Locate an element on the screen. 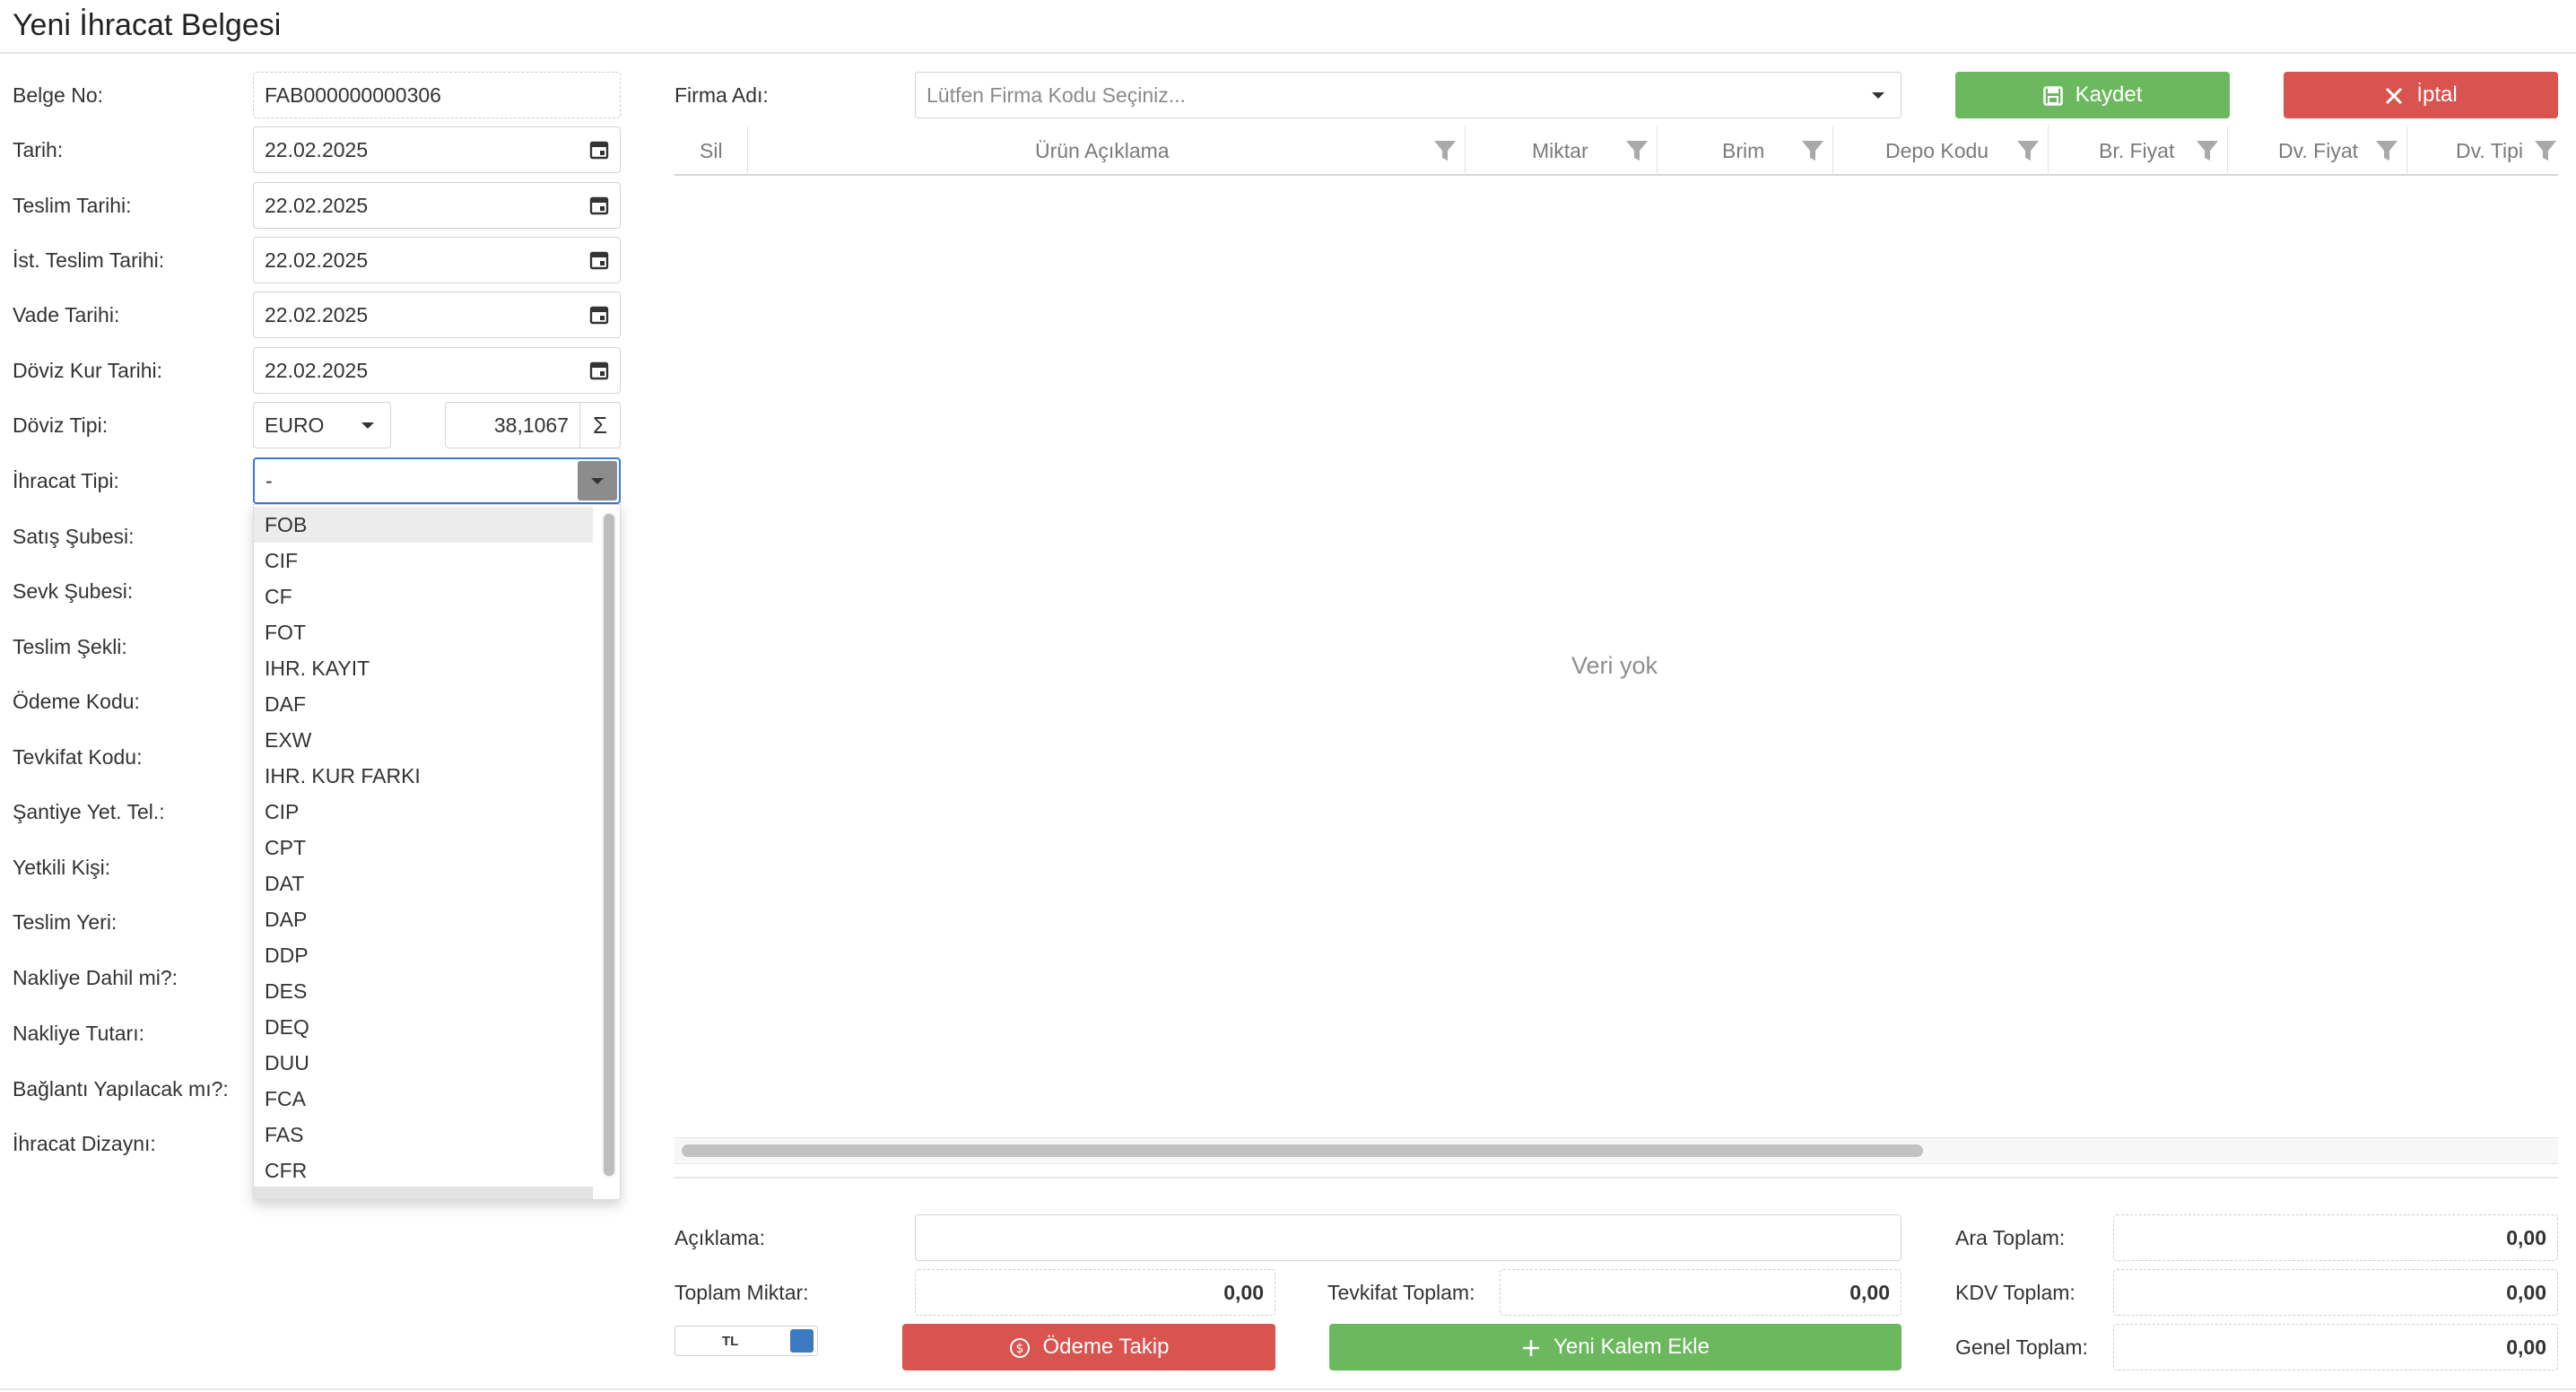  vade-tarihi-label: Vade Tarihi: is located at coordinates (66, 314).